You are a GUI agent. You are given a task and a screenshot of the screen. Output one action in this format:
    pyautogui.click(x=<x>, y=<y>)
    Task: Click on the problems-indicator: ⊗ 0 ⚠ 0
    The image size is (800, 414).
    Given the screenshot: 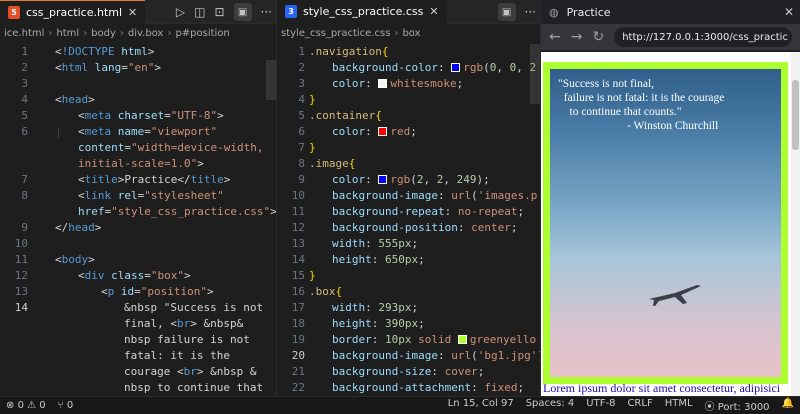 What is the action you would take?
    pyautogui.click(x=26, y=405)
    